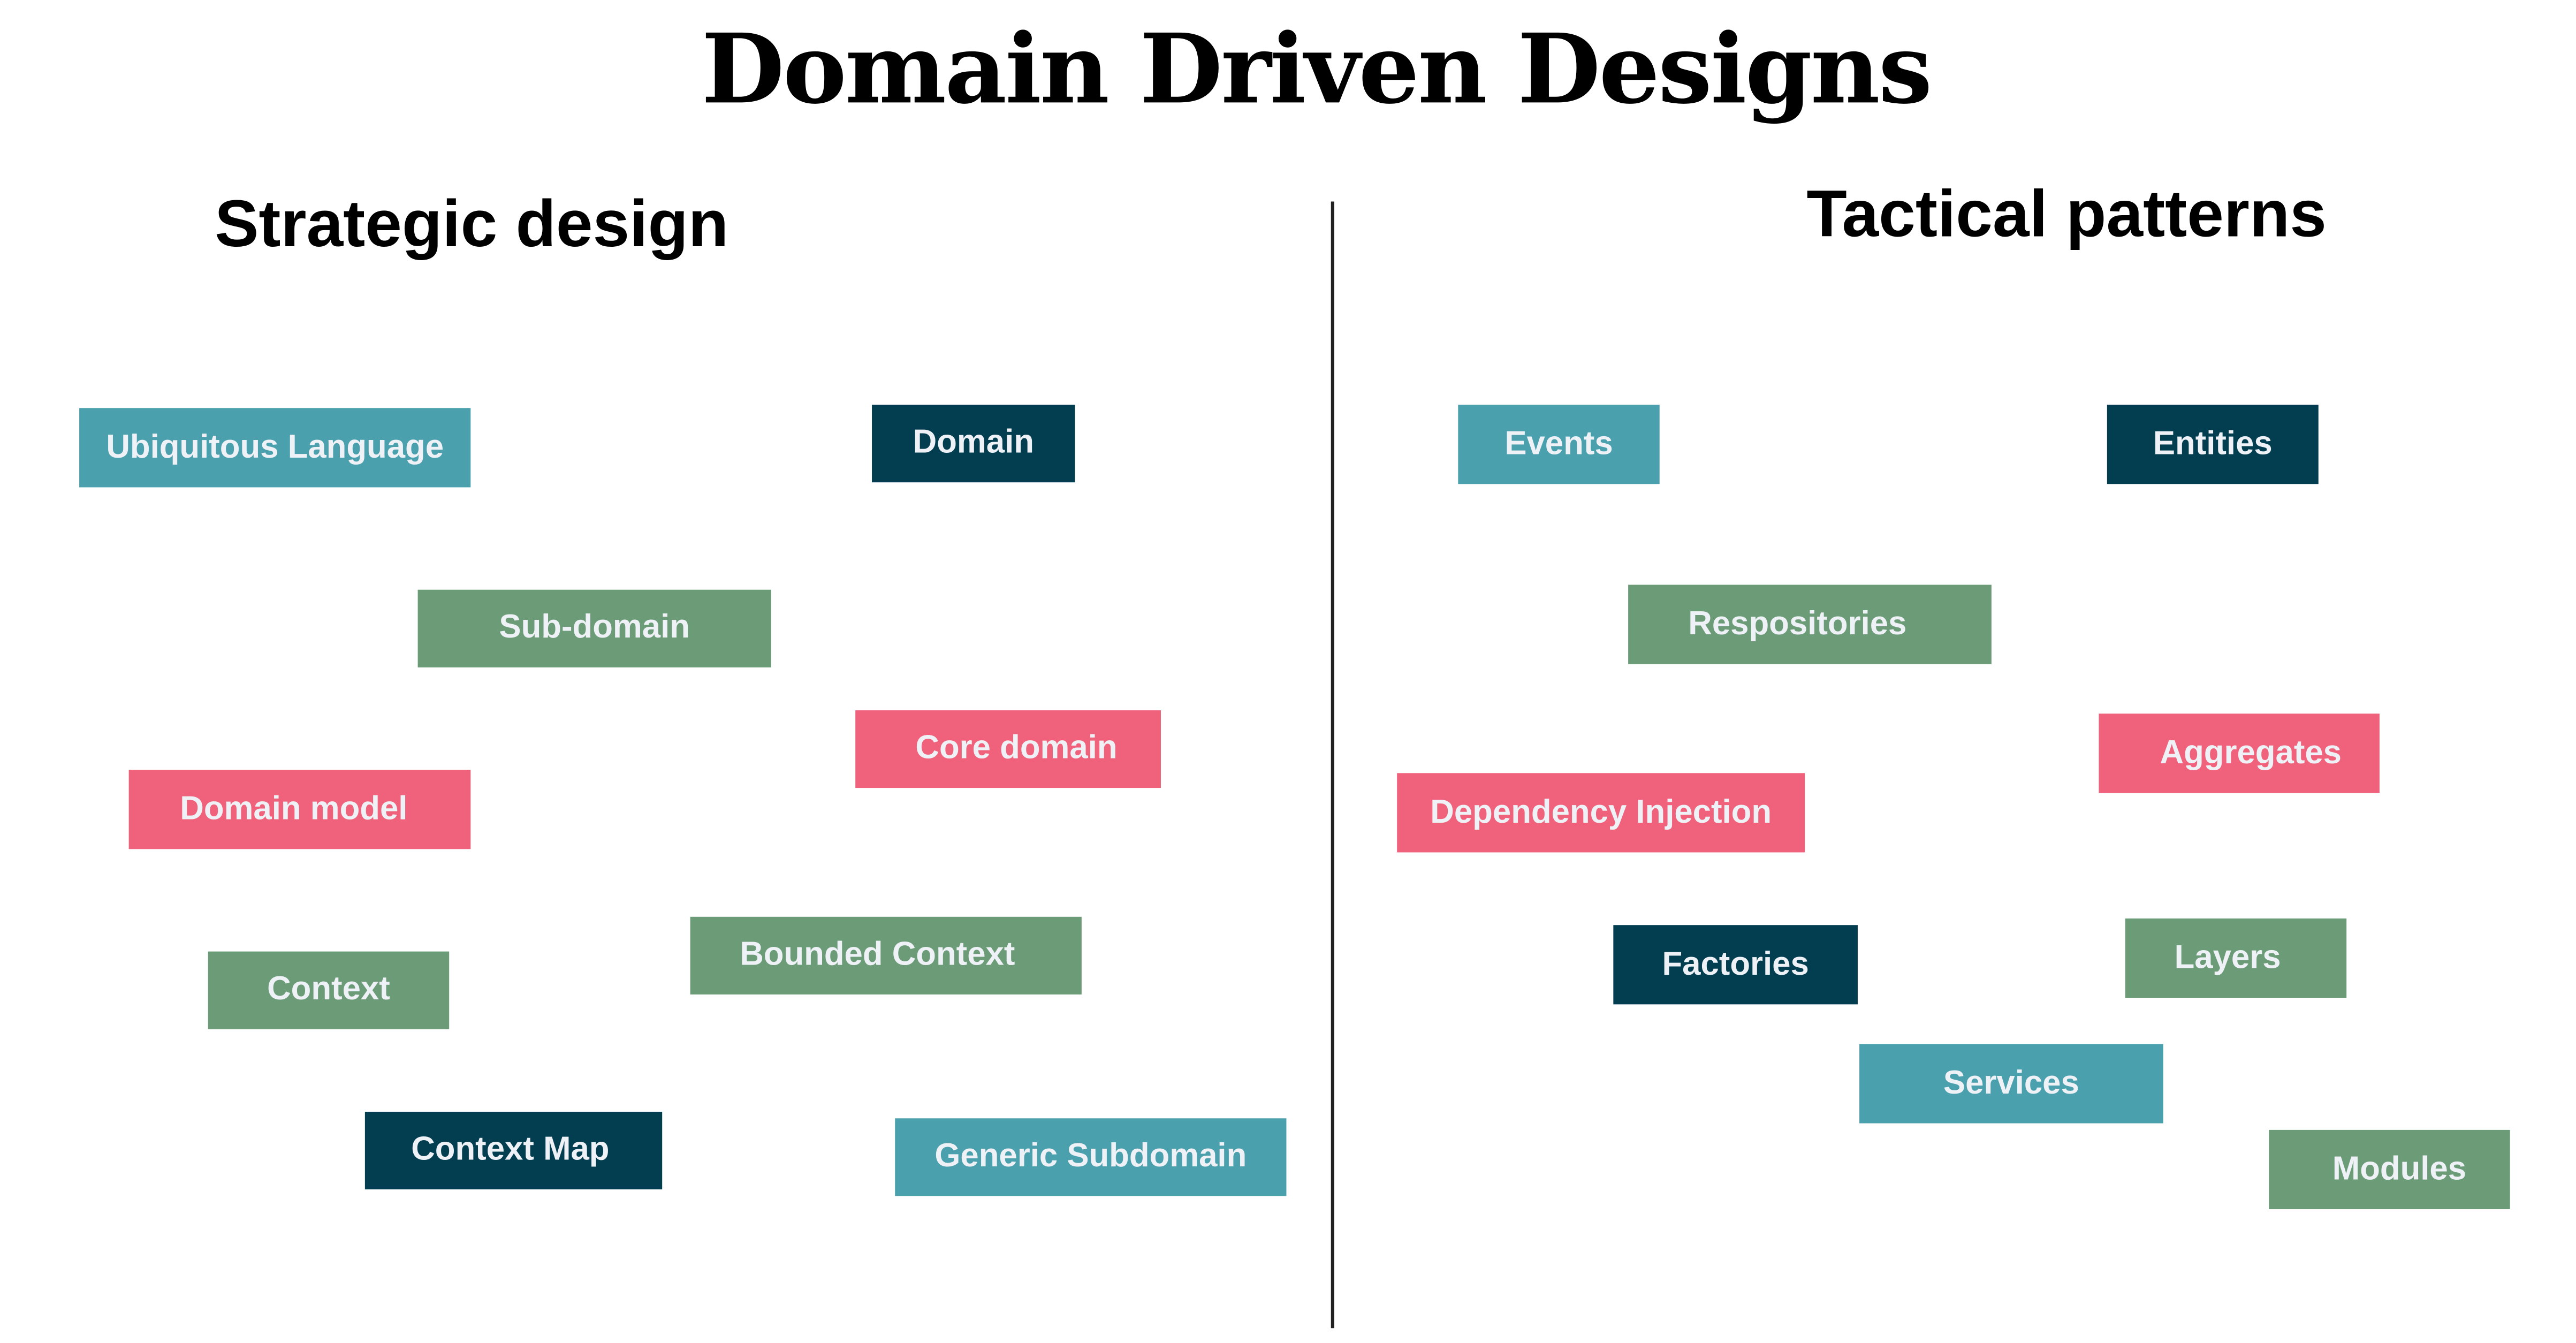 This screenshot has width=2576, height=1343. Describe the element at coordinates (275, 448) in the screenshot. I see `tag-ubiquitous-language: Ubiquitous Language` at that location.